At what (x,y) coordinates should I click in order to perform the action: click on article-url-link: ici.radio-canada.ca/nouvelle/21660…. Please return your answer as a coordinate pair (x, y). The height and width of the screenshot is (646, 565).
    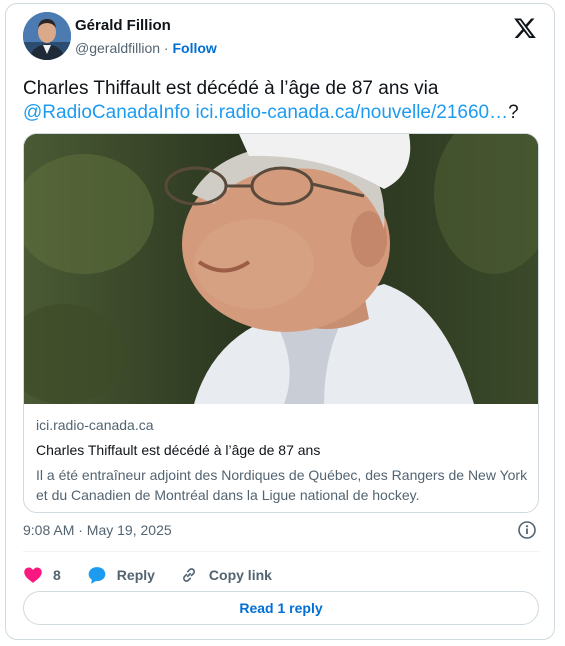
    Looking at the image, I should click on (351, 112).